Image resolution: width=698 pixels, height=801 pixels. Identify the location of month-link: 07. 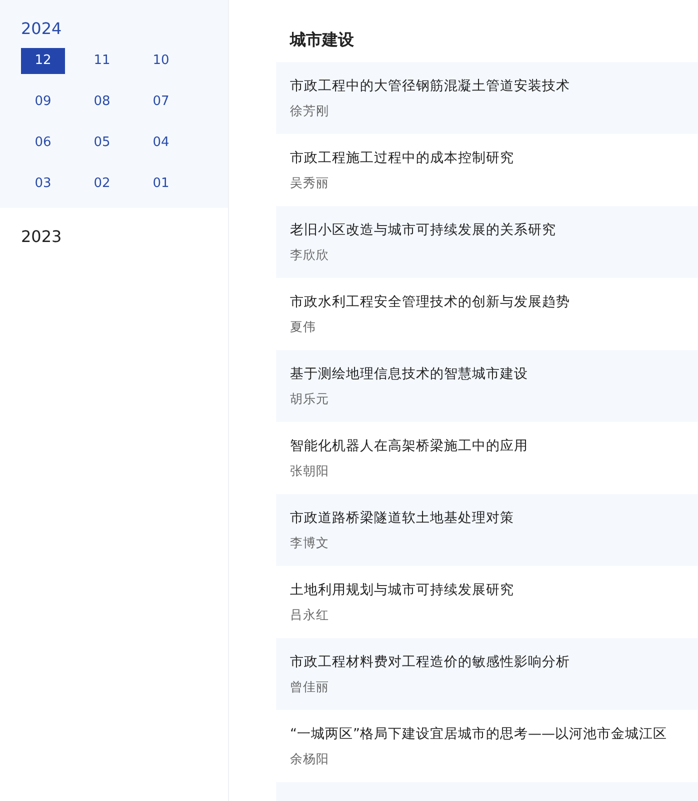
(161, 102).